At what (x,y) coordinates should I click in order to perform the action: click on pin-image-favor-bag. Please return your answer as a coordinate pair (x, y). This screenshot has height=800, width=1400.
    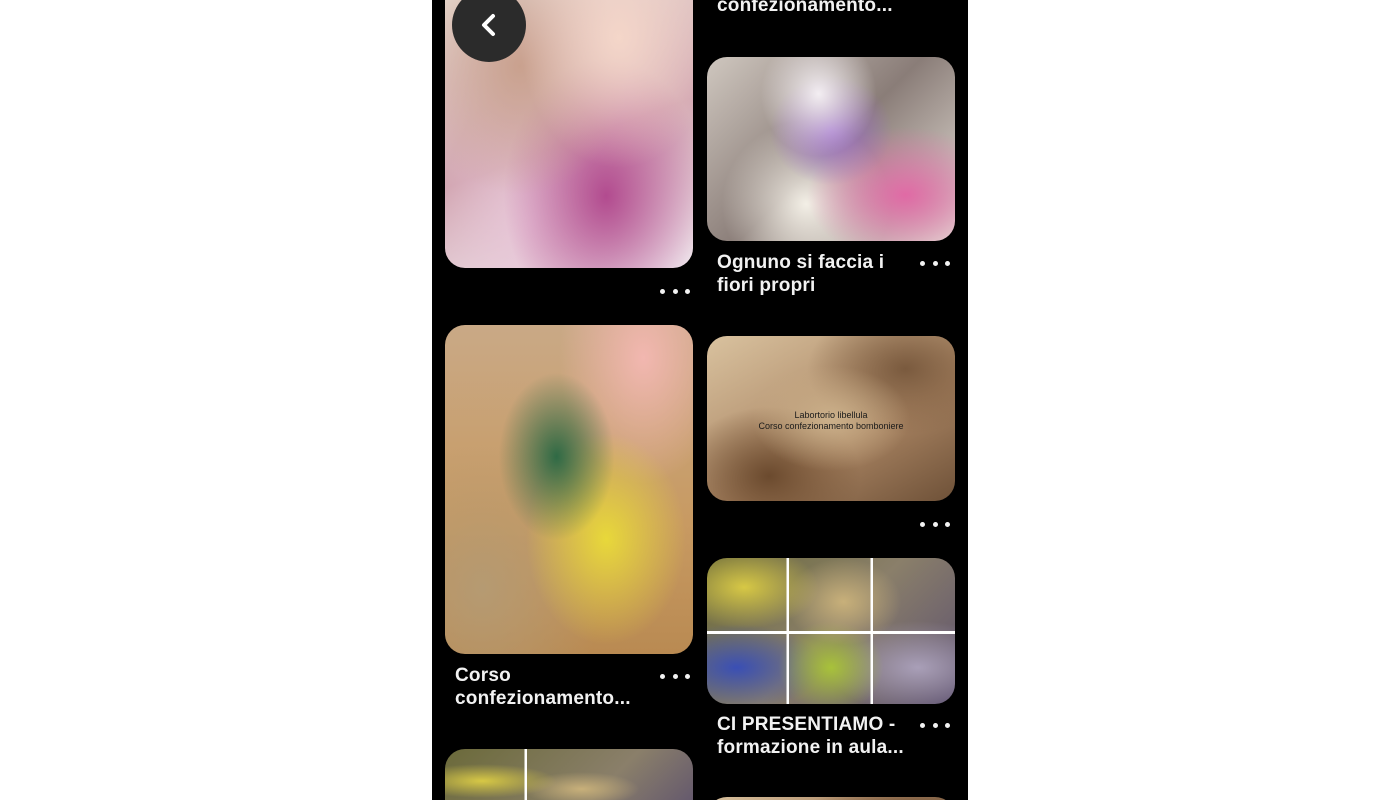
    Looking at the image, I should click on (569, 489).